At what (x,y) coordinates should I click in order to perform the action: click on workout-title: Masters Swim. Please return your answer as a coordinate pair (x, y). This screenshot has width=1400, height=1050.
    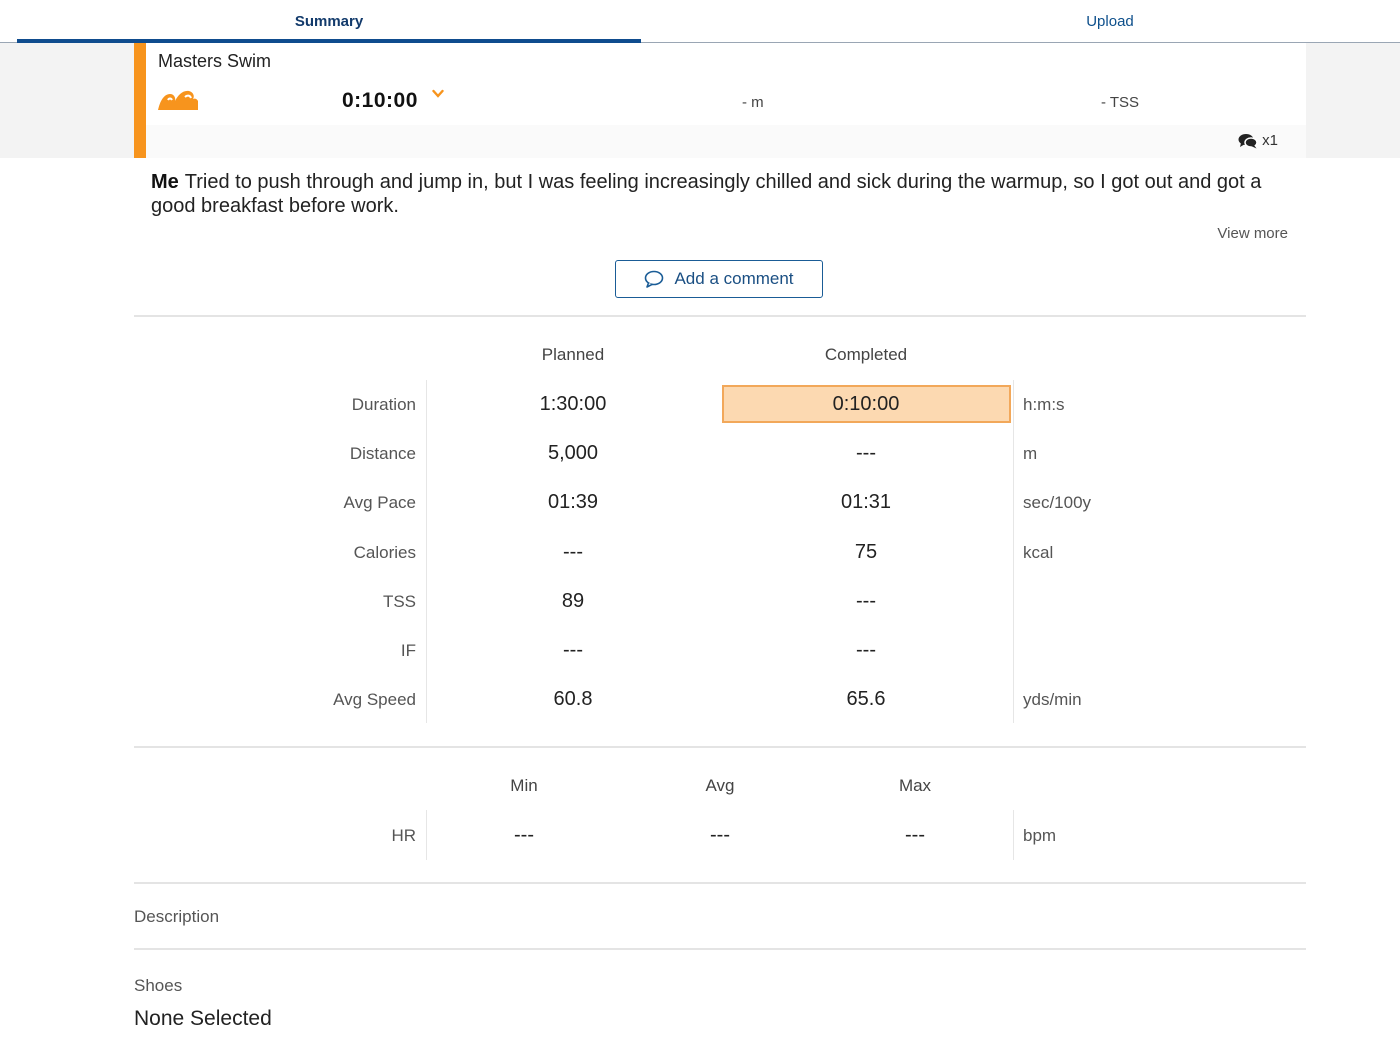
    Looking at the image, I should click on (215, 61).